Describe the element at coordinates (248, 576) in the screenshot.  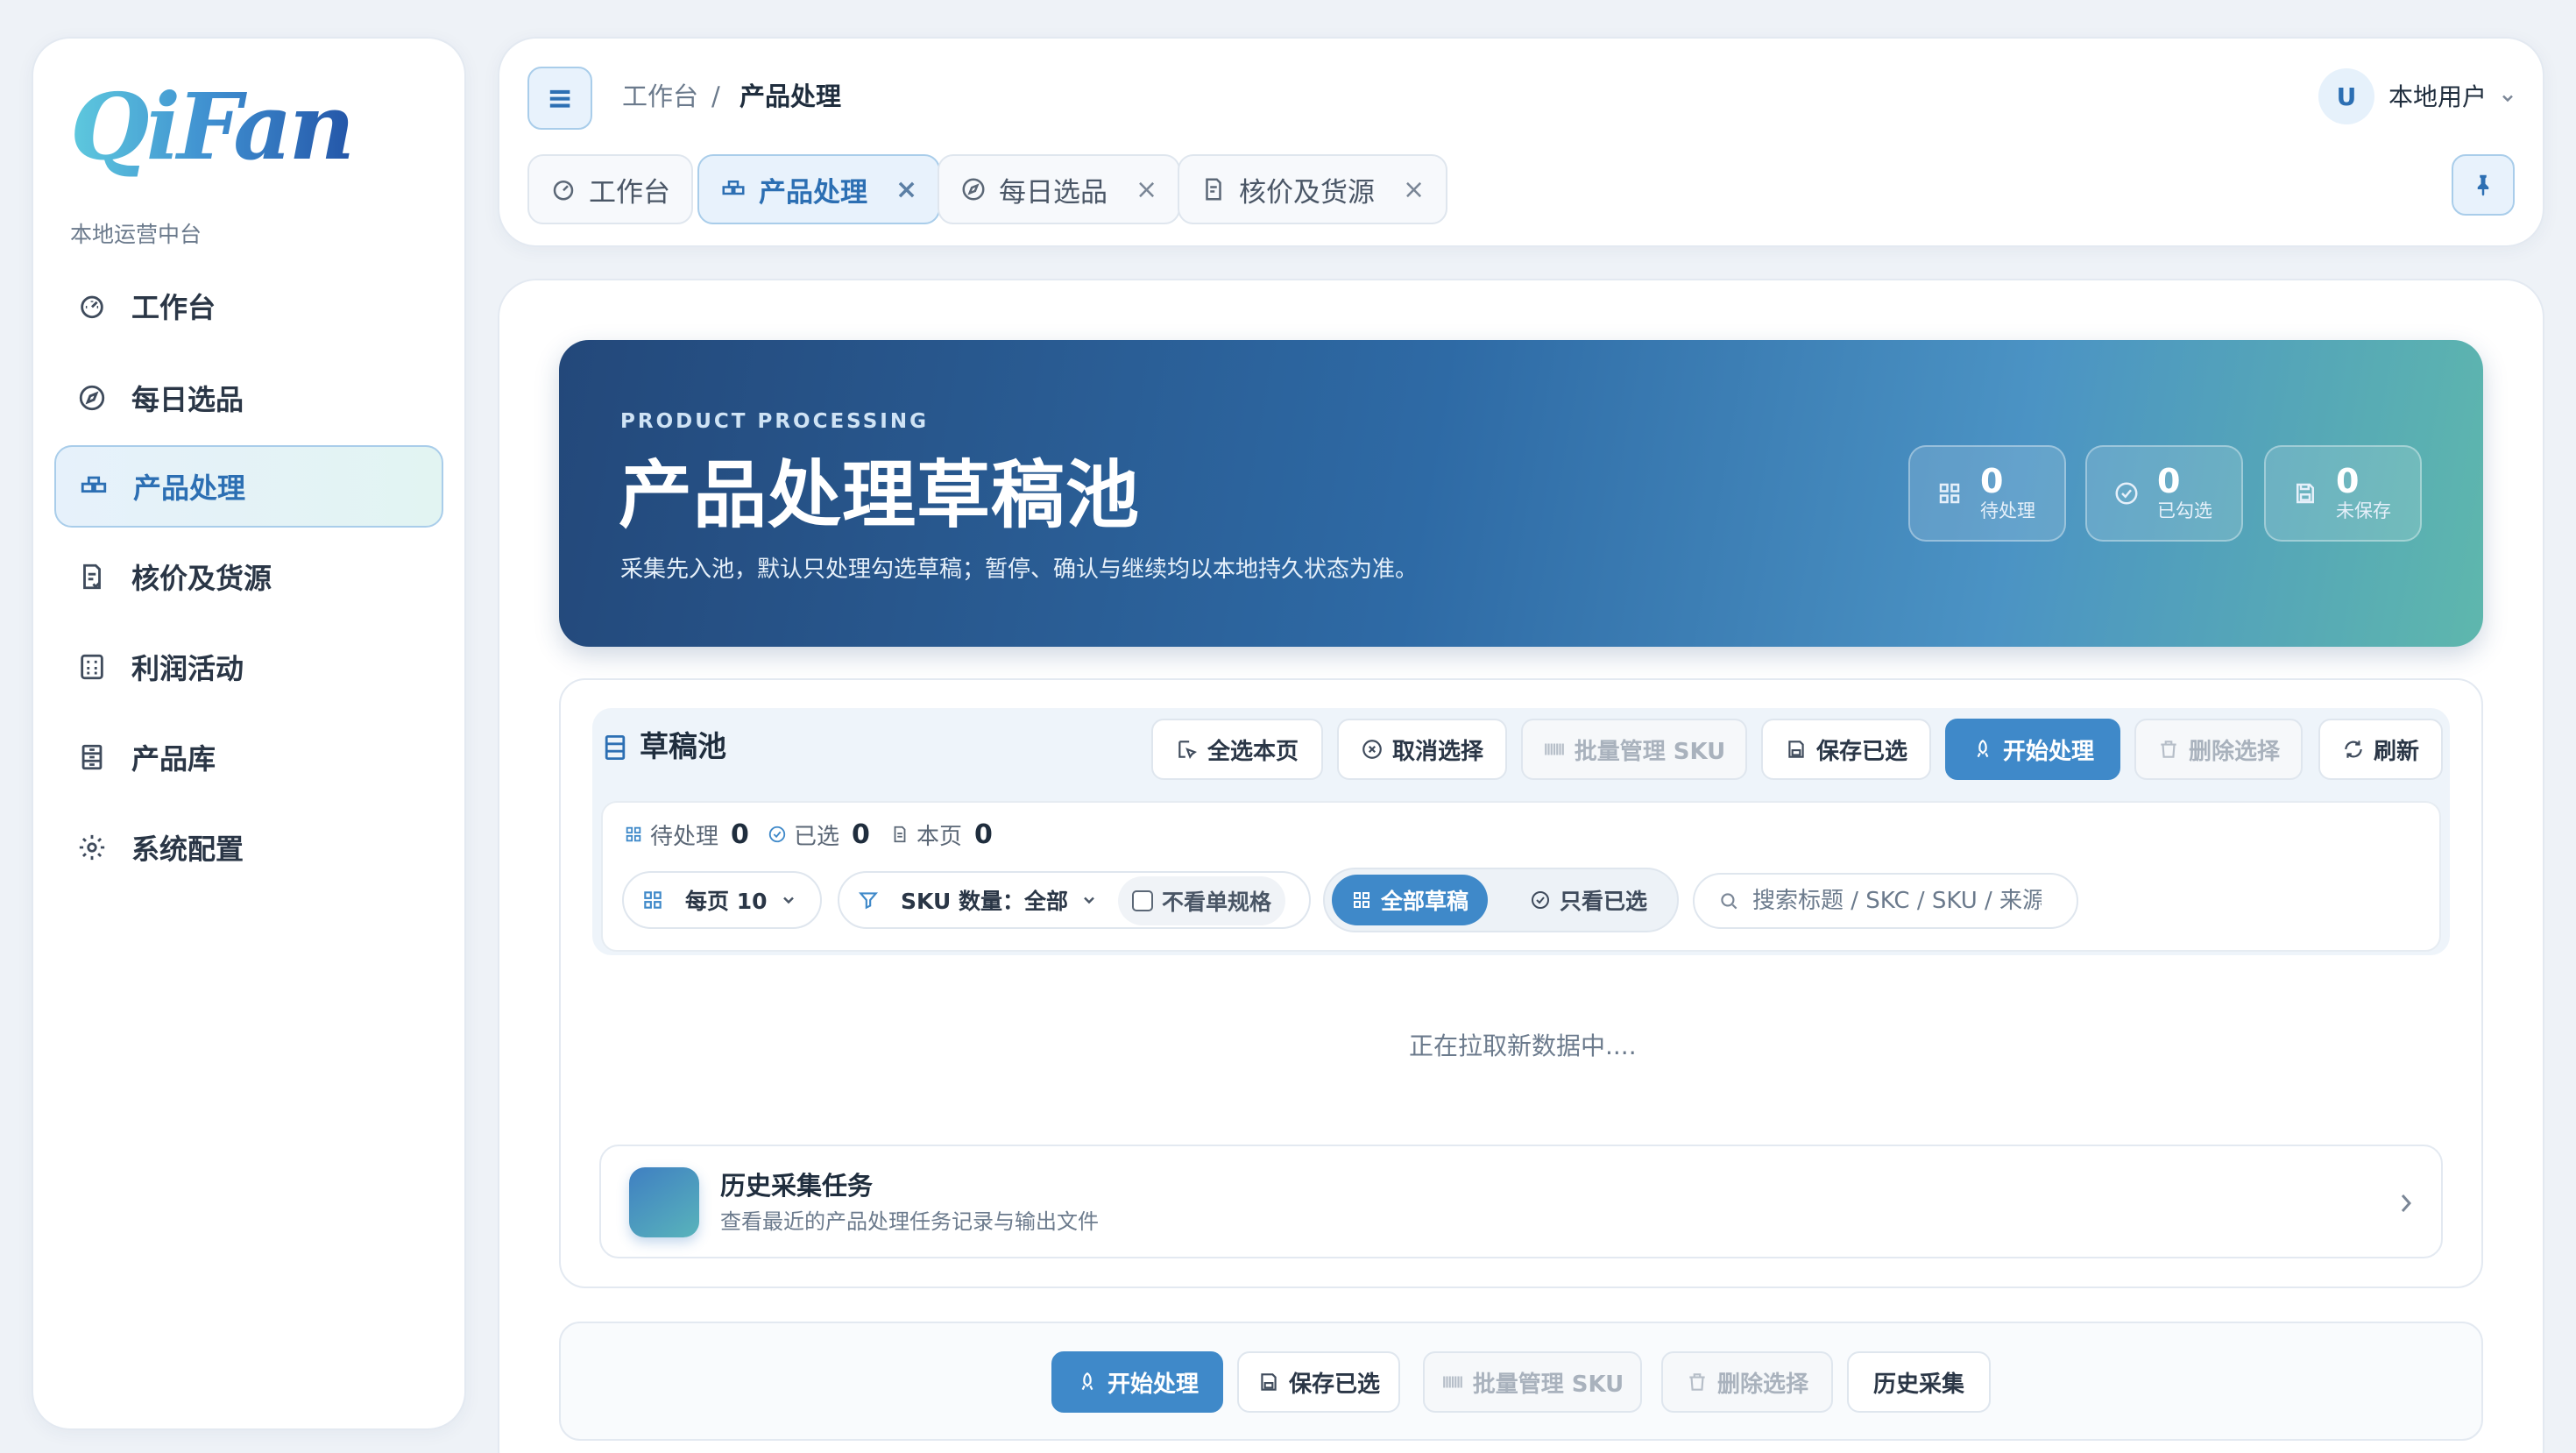
I see `sidebar-item-pricing-sourcing: 核价及货源` at that location.